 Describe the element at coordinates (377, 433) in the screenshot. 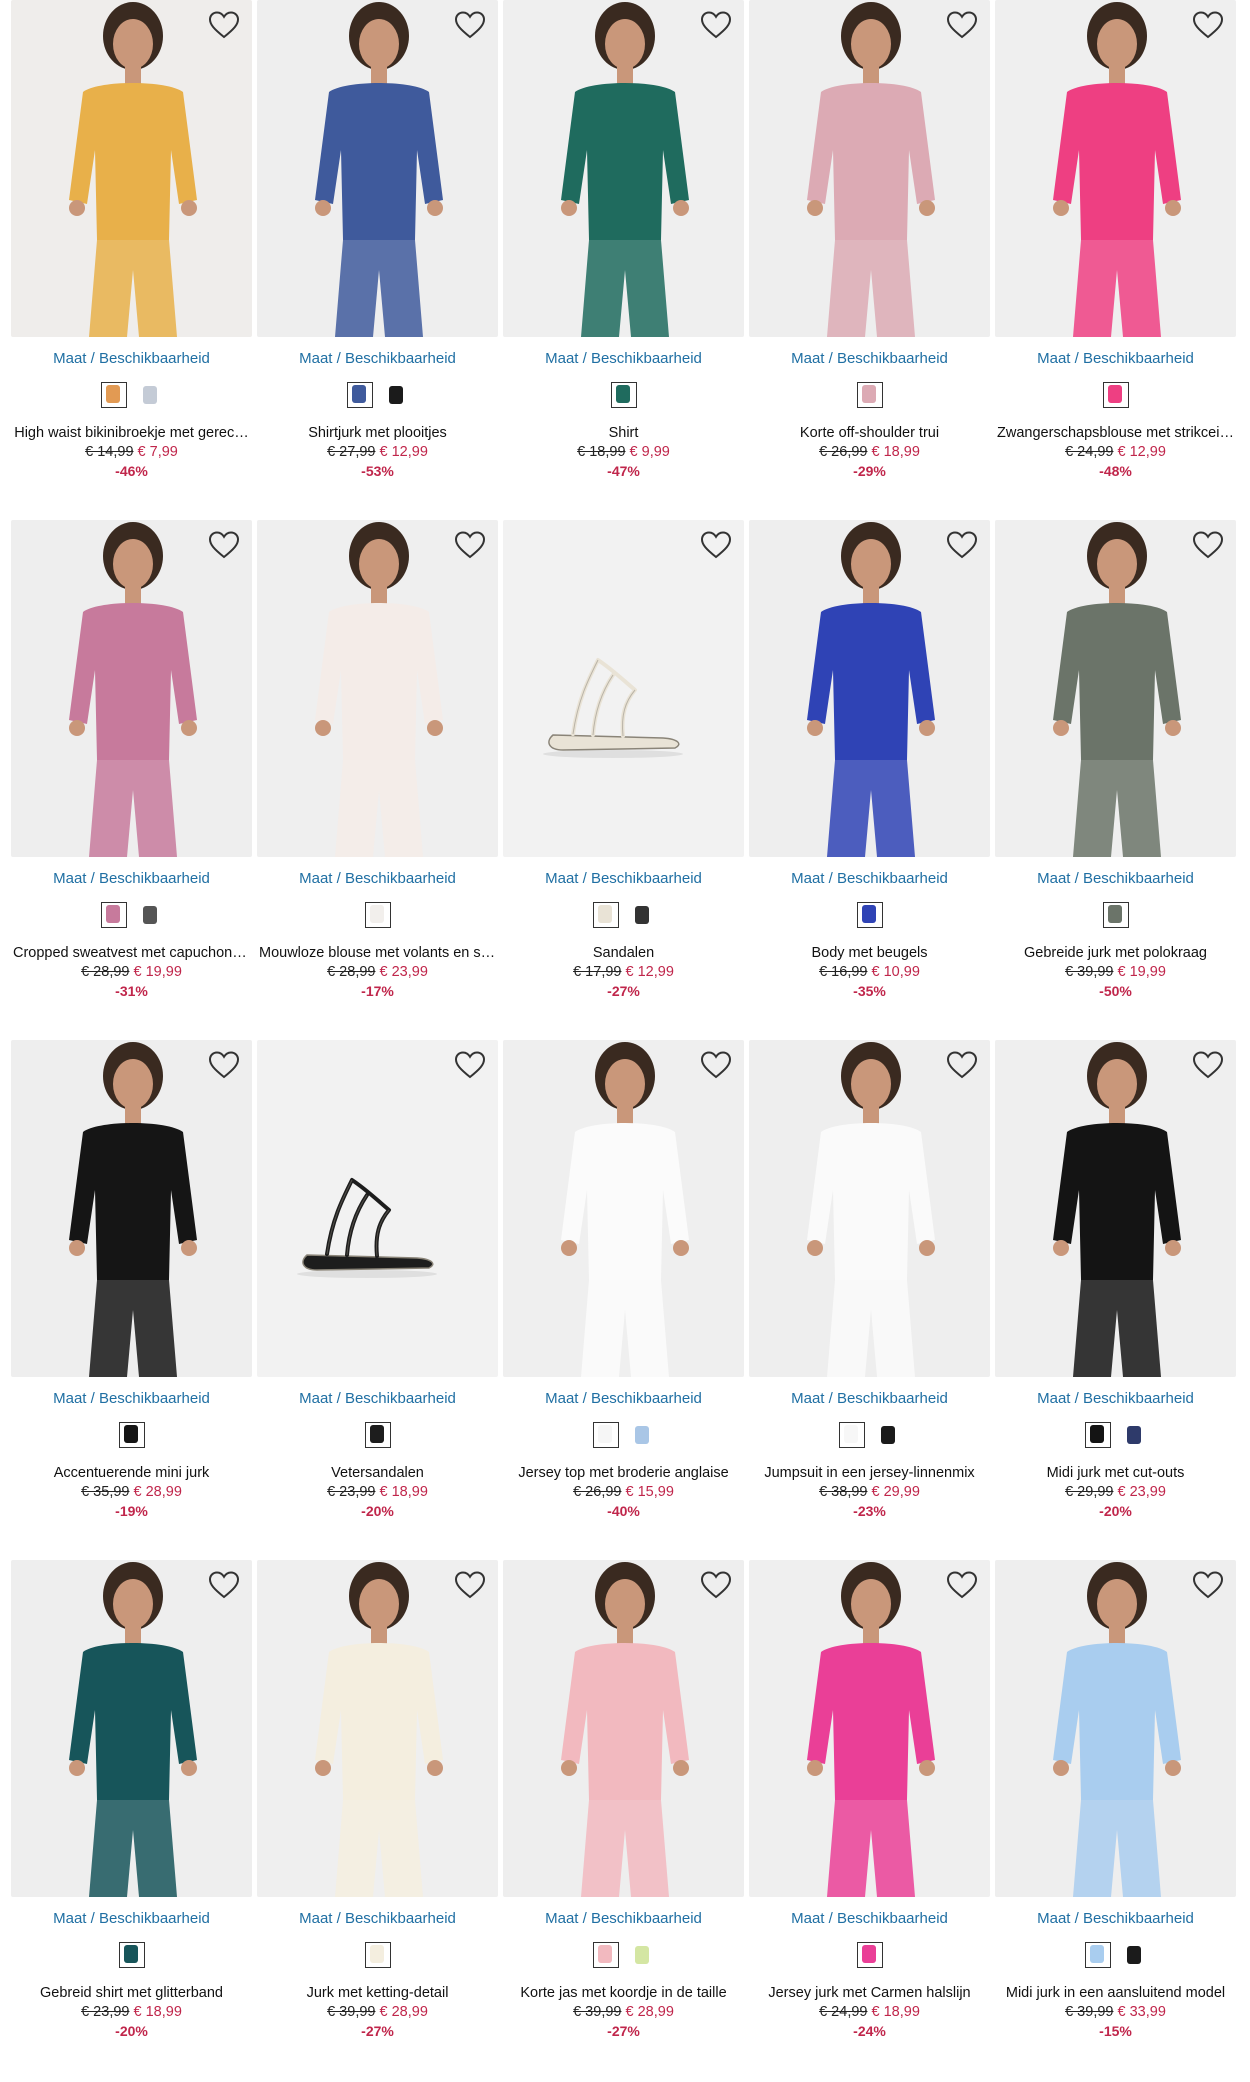

I see `product-name: Shirtjurk met plooitjes` at that location.